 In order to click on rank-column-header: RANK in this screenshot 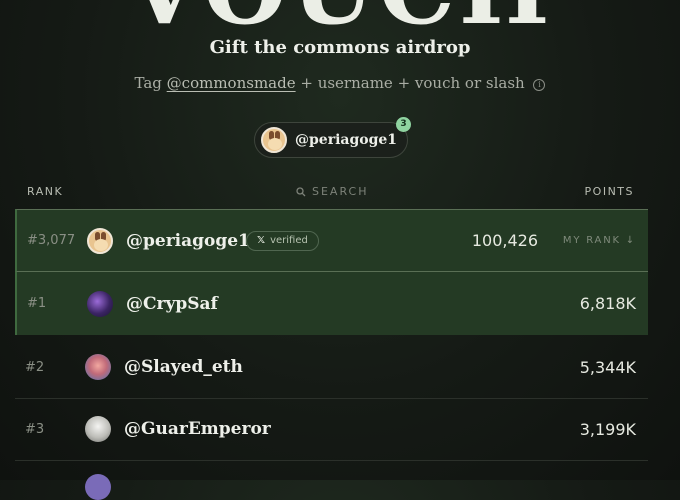, I will do `click(45, 191)`.